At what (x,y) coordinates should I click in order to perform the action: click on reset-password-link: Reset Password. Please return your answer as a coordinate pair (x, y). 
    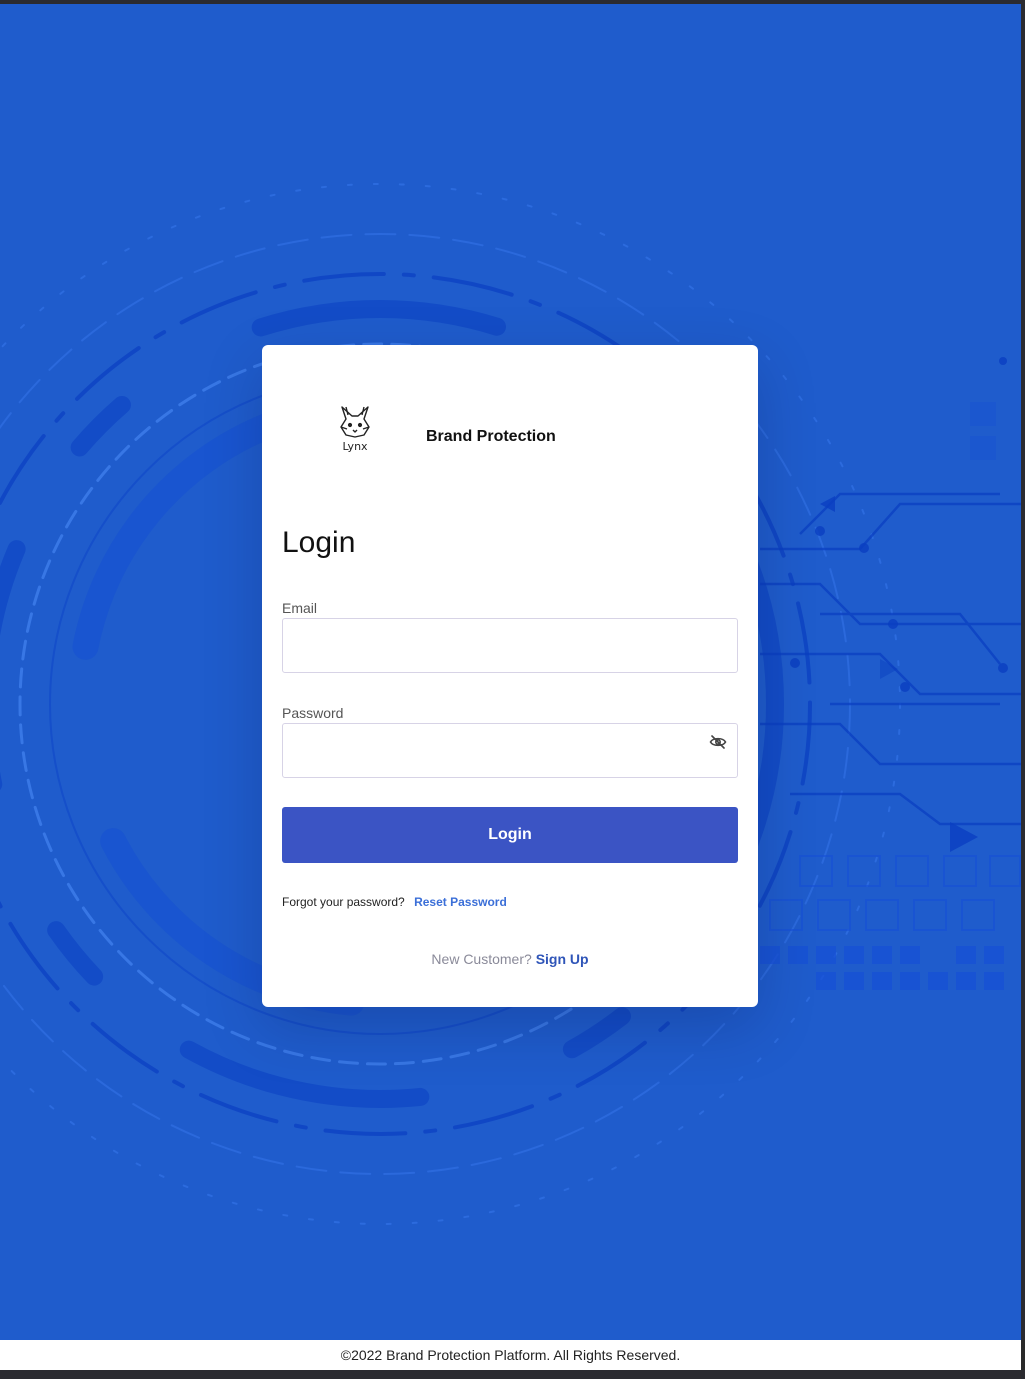
    Looking at the image, I should click on (460, 902).